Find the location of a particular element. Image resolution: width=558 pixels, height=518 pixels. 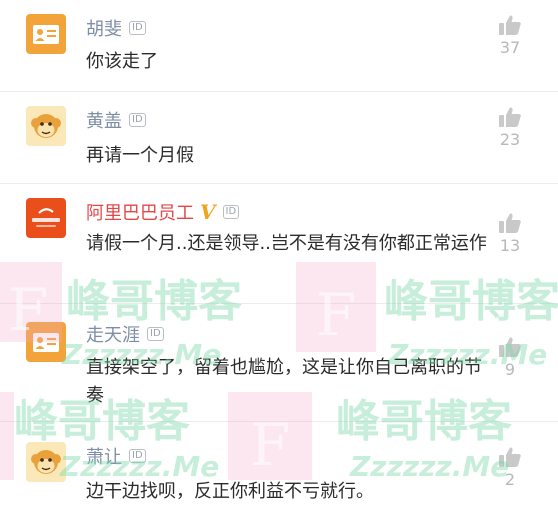

username: 黄盖 is located at coordinates (104, 120).